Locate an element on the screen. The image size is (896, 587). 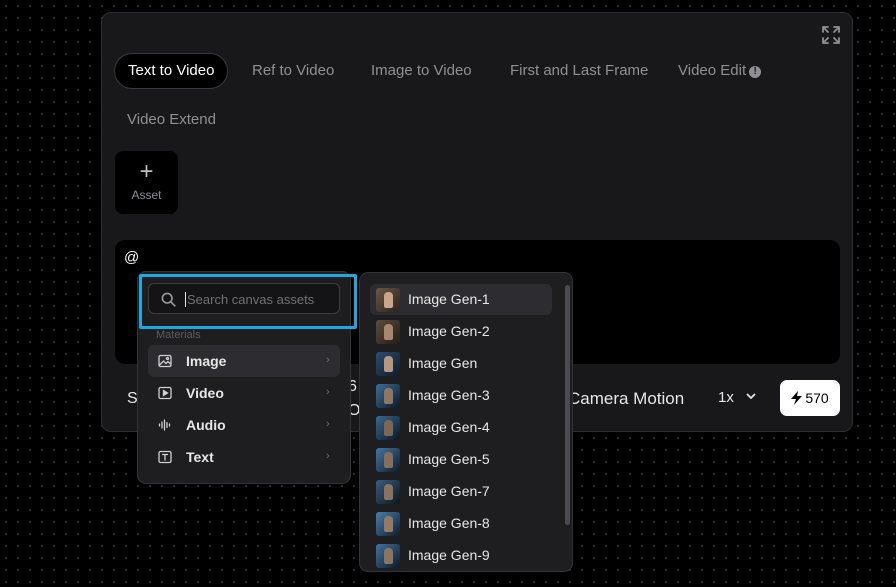
fullscreen-icon is located at coordinates (831, 35).